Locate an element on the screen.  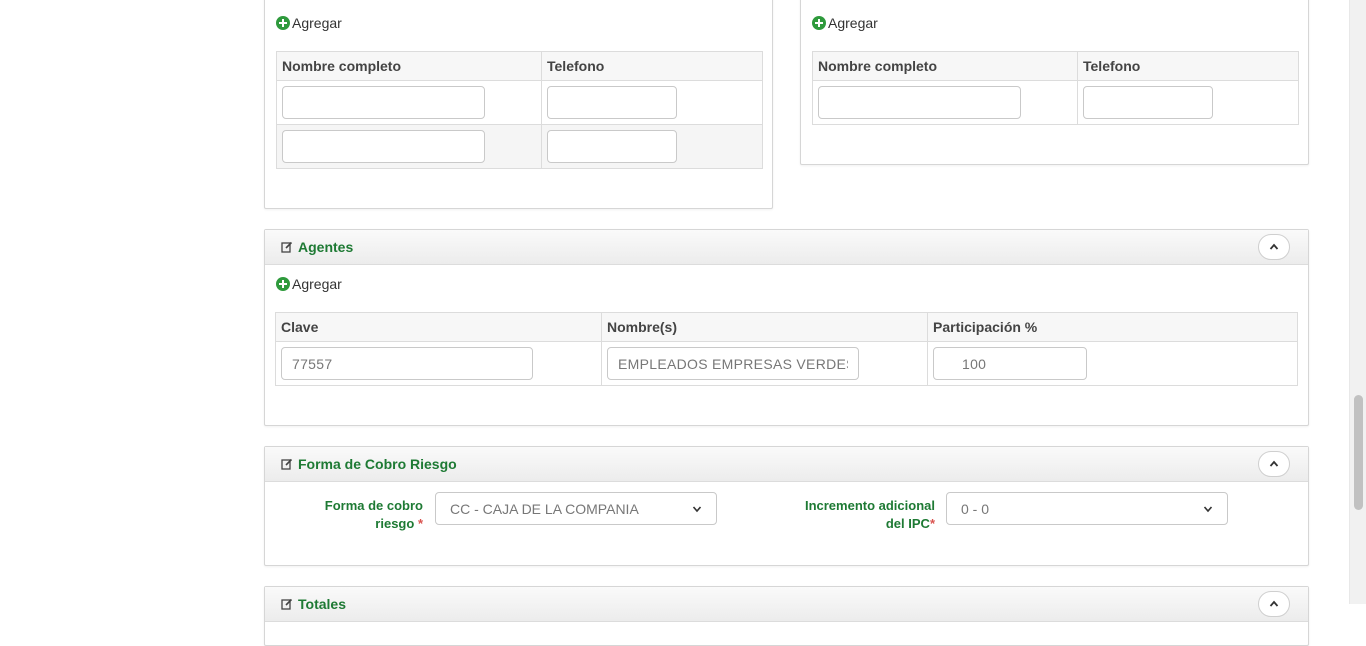
add-agente-button: Agregar is located at coordinates (309, 284).